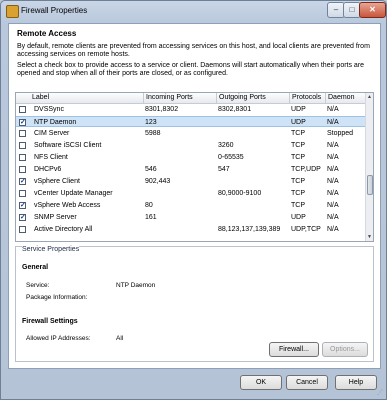  I want to click on col-incoming-header: Incoming Ports, so click(179, 98).